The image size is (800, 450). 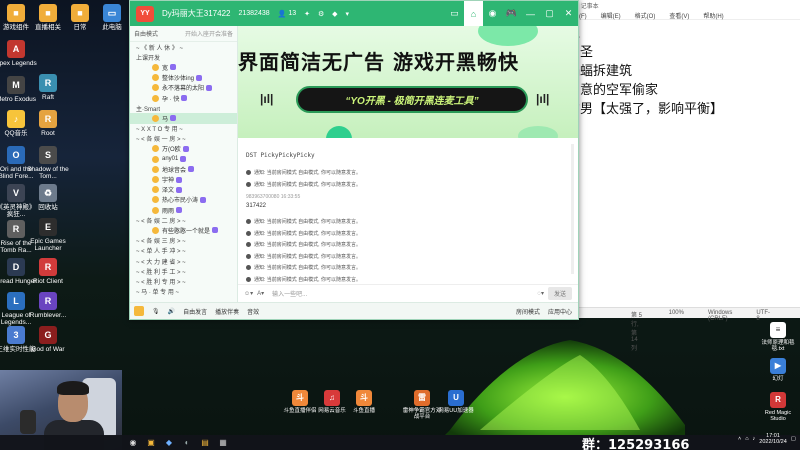 What do you see at coordinates (572, 209) in the screenshot?
I see `message-scrollbar` at bounding box center [572, 209].